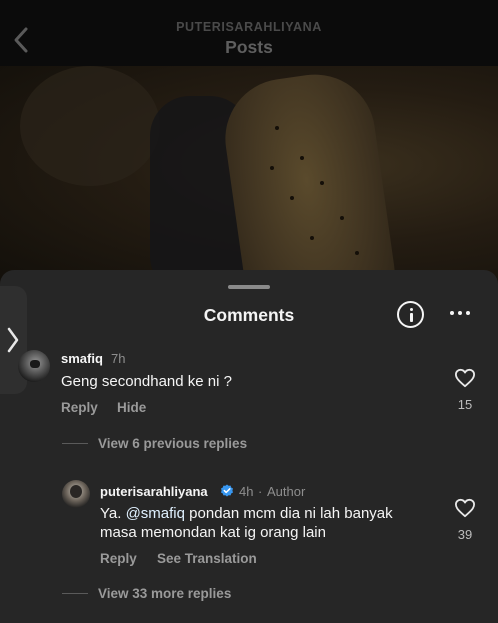 The height and width of the screenshot is (623, 498). I want to click on more-options-icon, so click(460, 314).